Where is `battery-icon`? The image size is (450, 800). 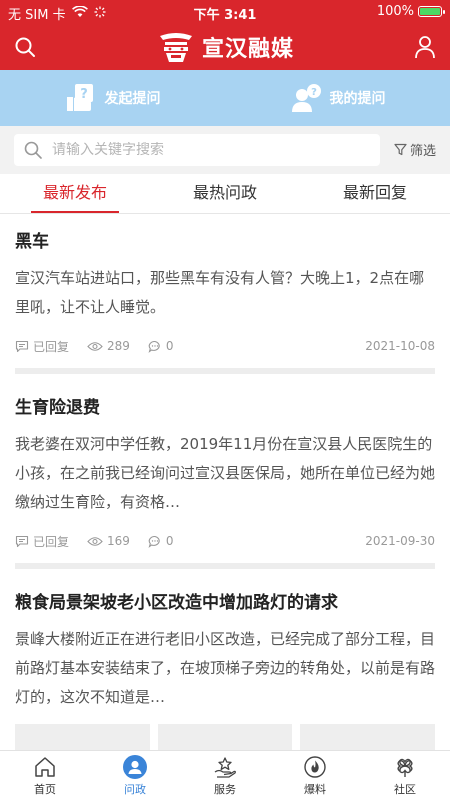 battery-icon is located at coordinates (431, 11).